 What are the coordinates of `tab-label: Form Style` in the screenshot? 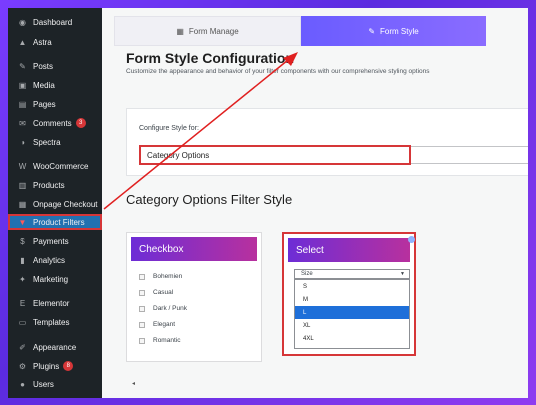 It's located at (399, 31).